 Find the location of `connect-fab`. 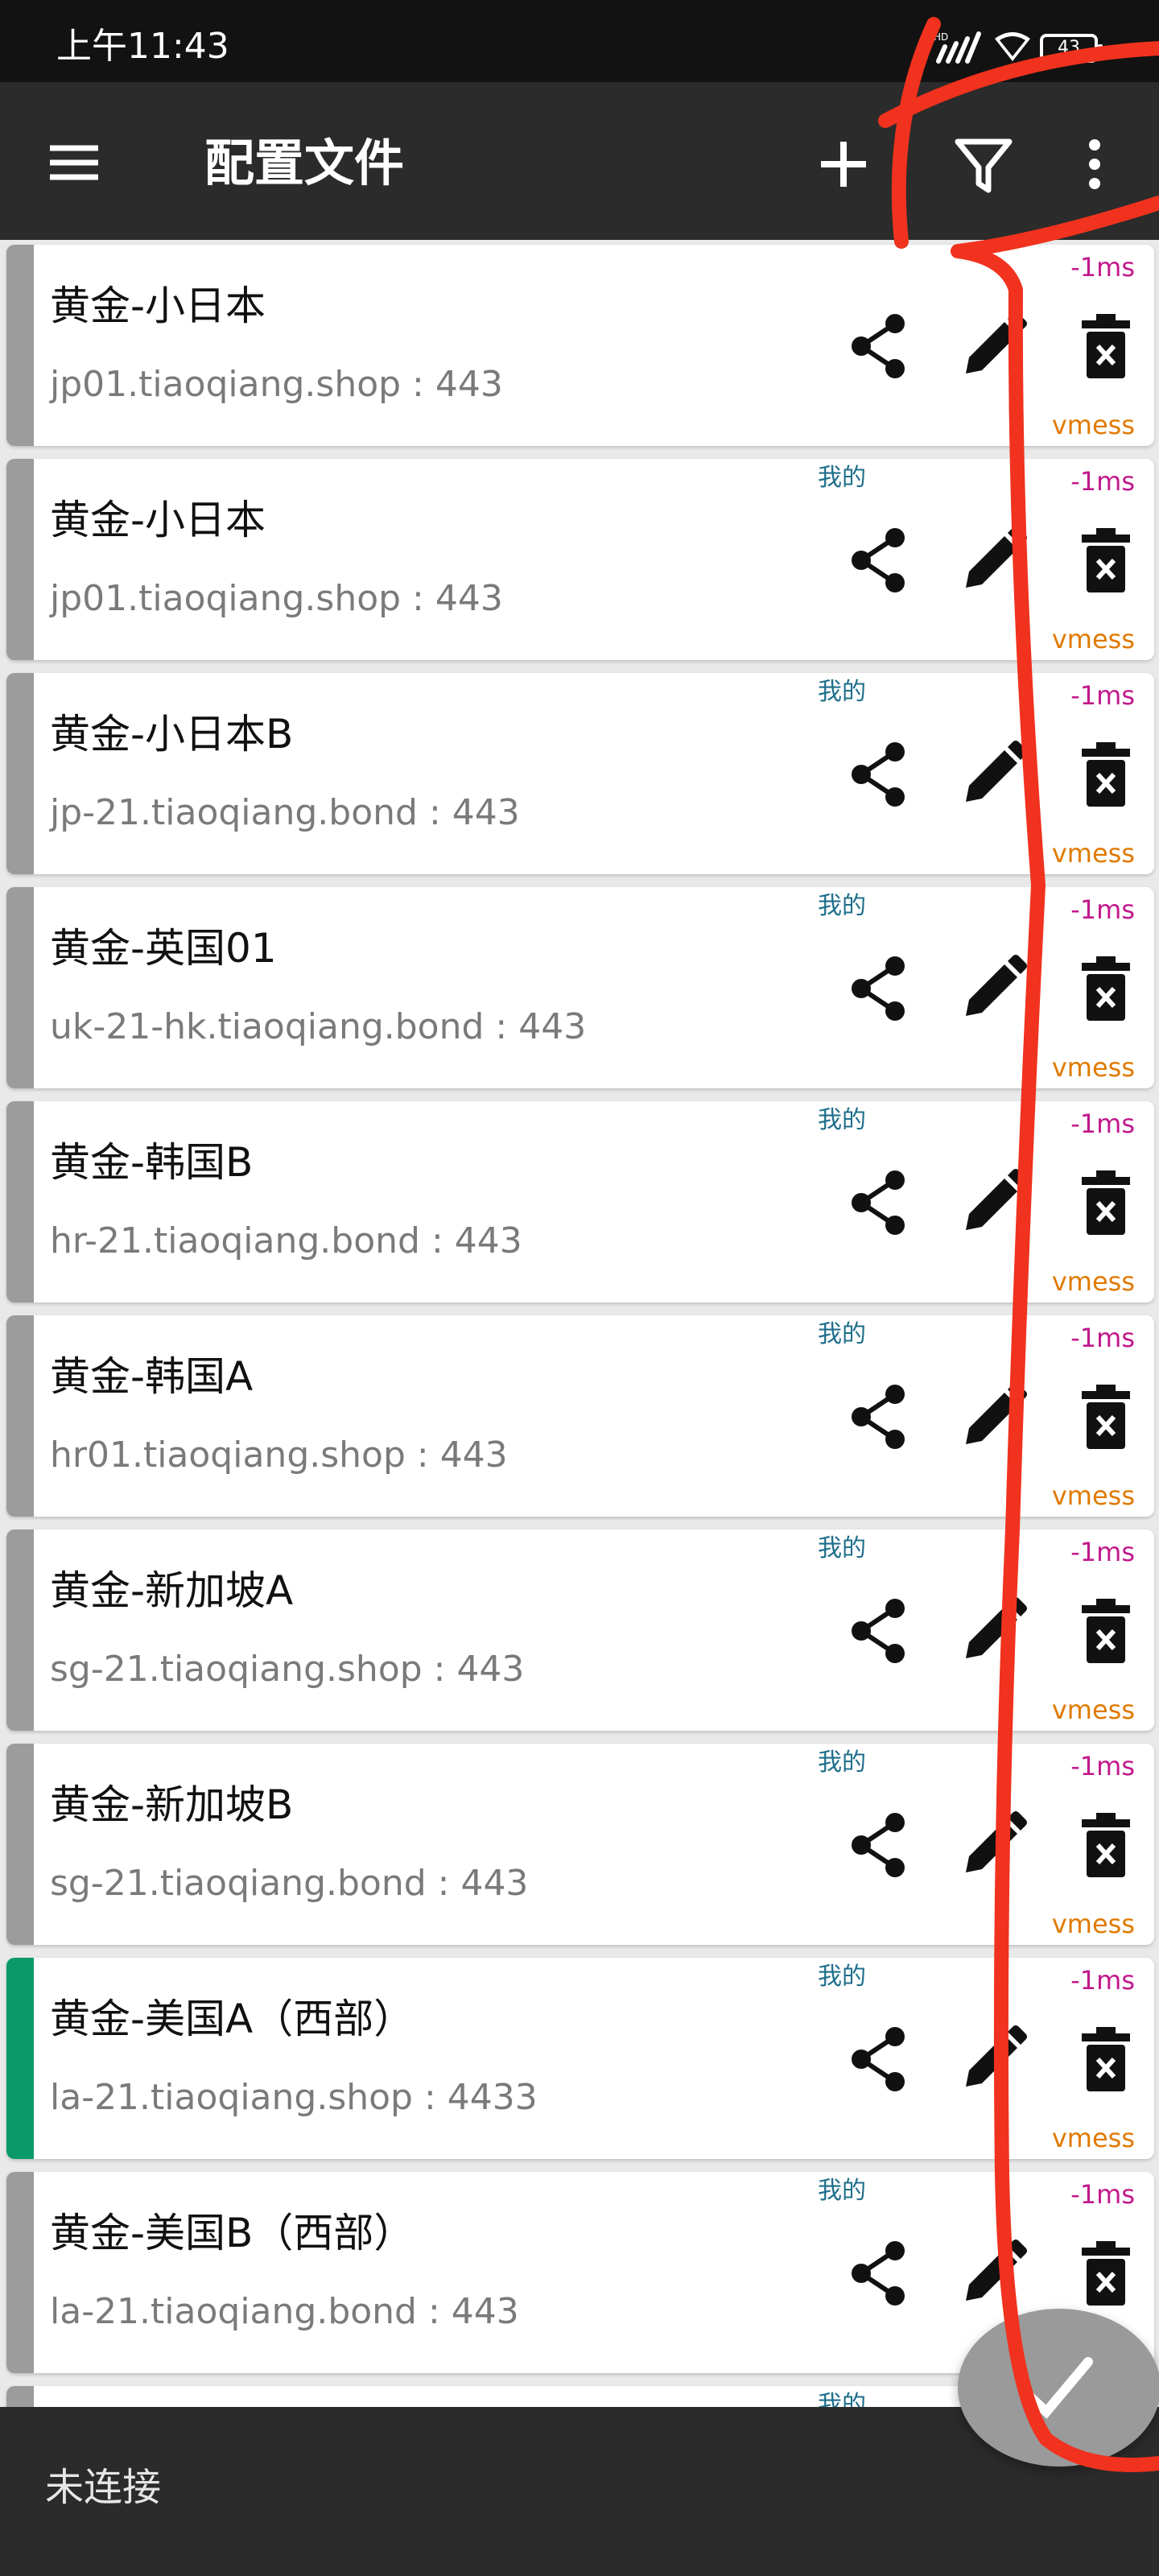

connect-fab is located at coordinates (1058, 2388).